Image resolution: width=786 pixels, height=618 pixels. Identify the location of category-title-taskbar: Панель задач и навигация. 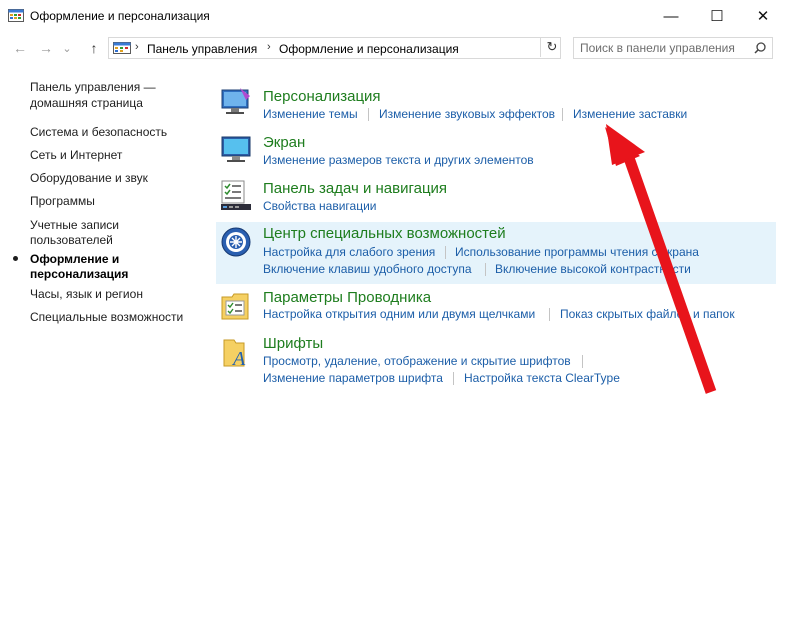
(355, 188).